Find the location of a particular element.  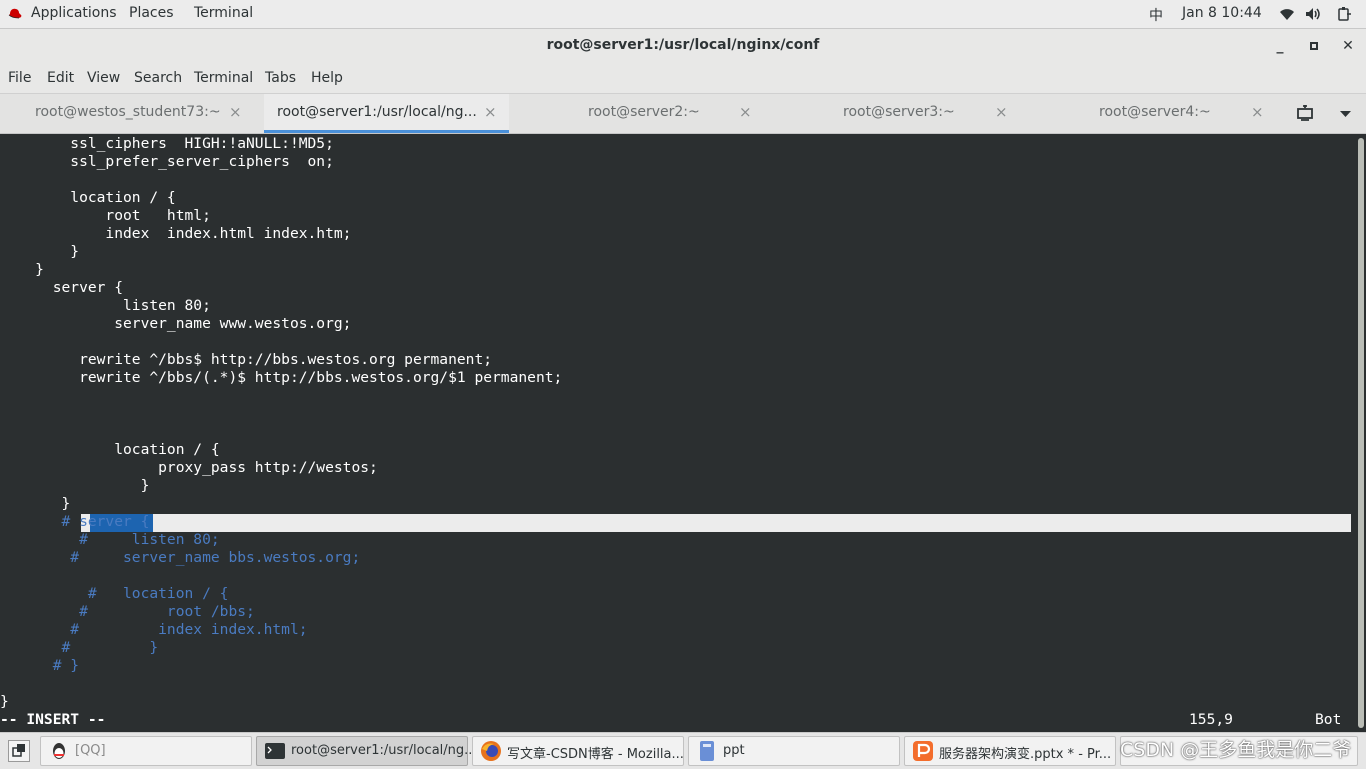

tabs-dropdown-chevron-down-icon is located at coordinates (1345, 114).